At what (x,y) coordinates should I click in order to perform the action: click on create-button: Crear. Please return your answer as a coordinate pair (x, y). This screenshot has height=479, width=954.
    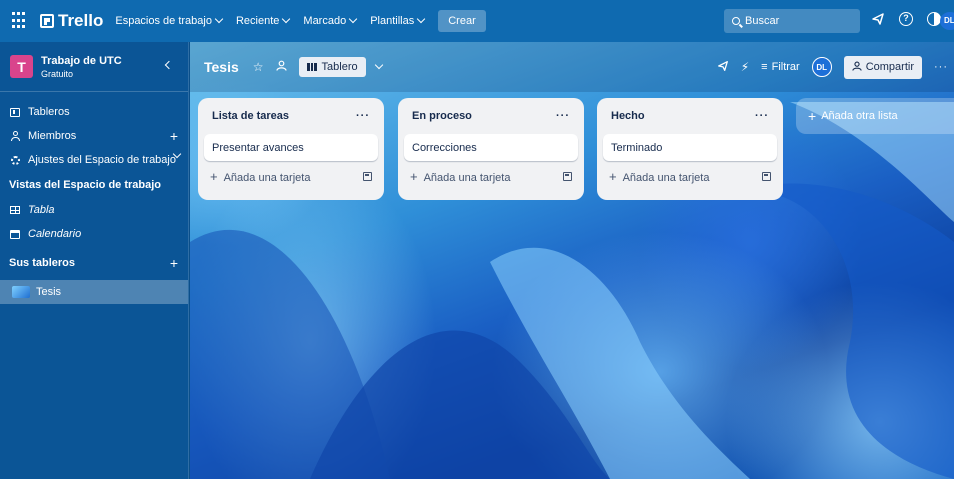
    Looking at the image, I should click on (462, 21).